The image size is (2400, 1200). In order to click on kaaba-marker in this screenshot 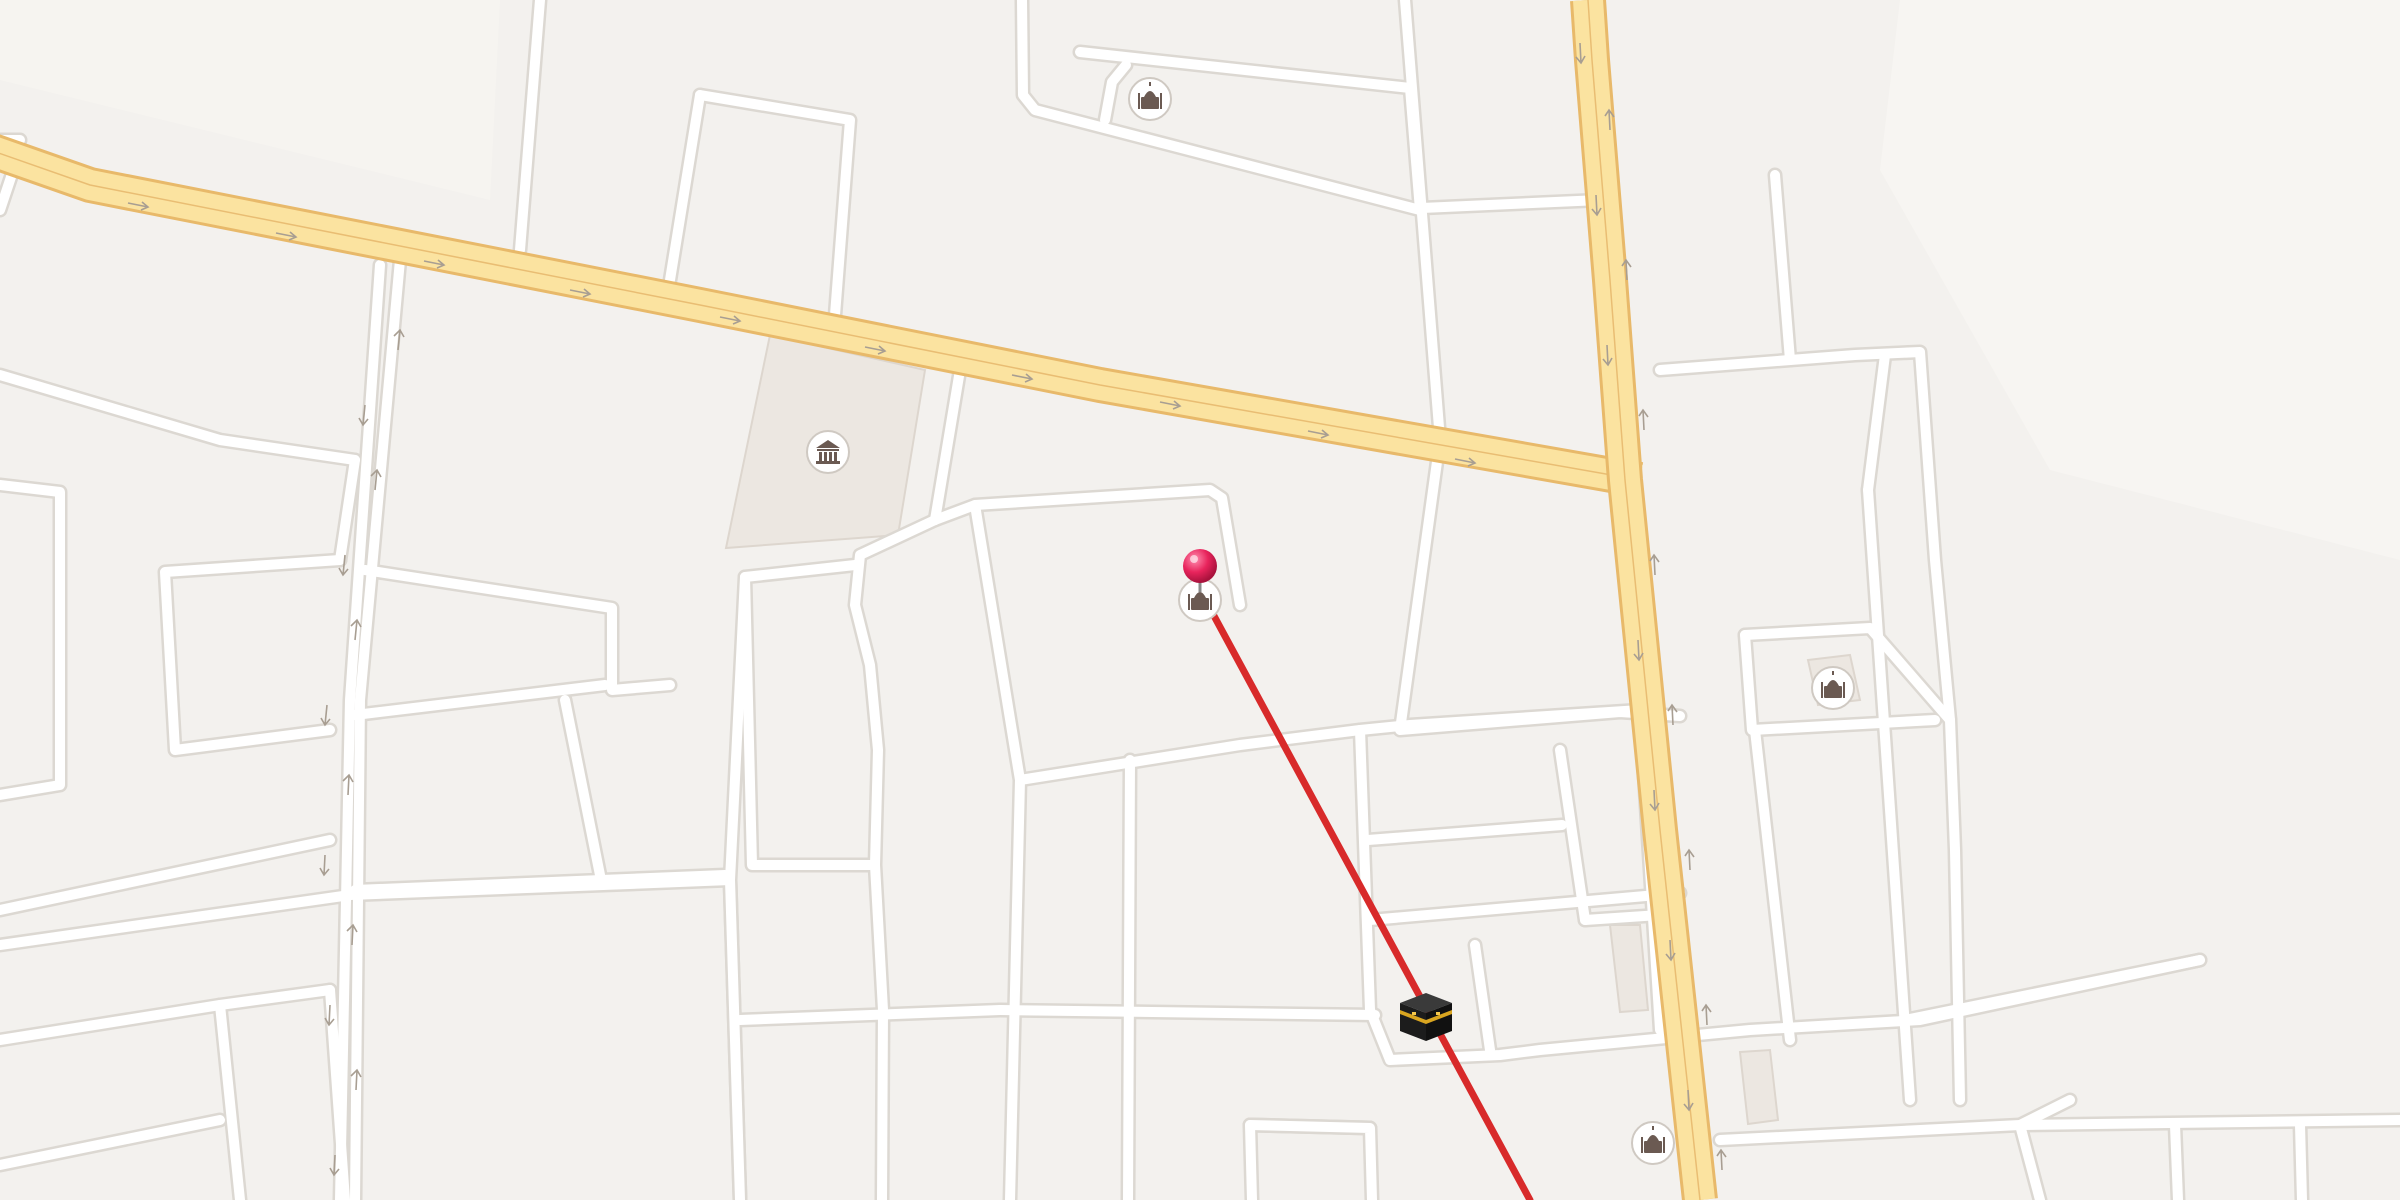, I will do `click(1426, 1017)`.